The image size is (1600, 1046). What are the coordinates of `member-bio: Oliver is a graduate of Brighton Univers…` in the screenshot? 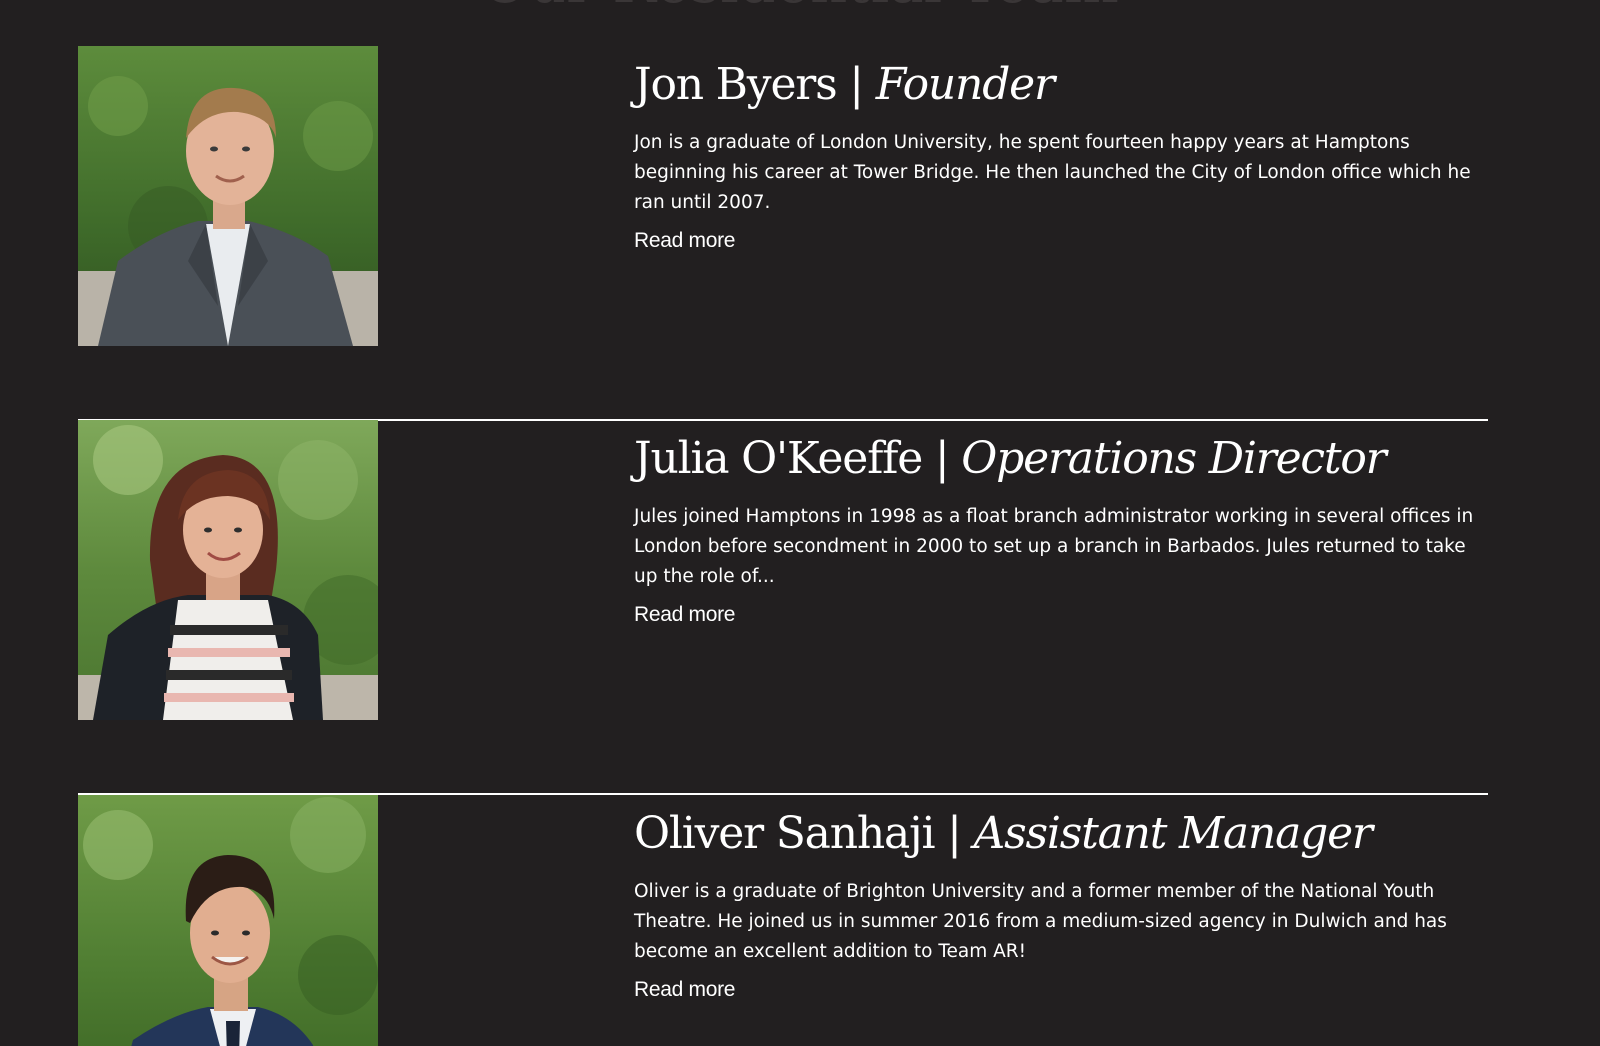 It's located at (1040, 921).